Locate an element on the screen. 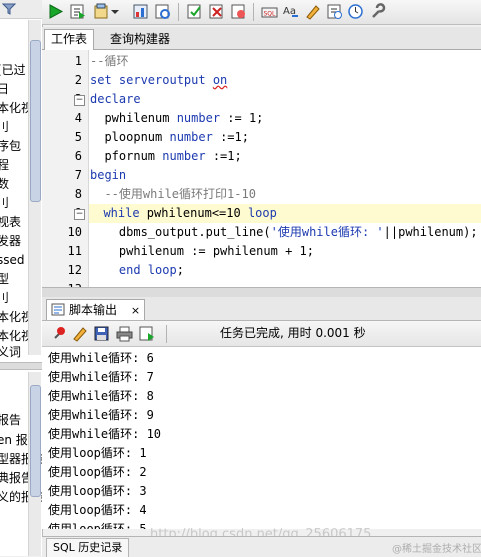  code-token: begin is located at coordinates (108, 175).